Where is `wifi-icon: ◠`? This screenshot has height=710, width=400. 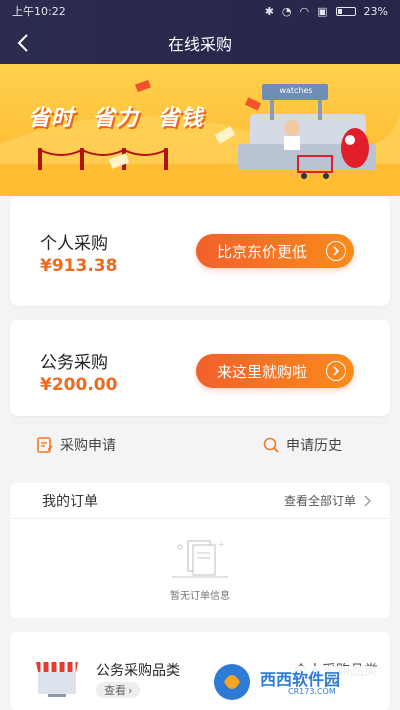
wifi-icon: ◠ is located at coordinates (304, 11).